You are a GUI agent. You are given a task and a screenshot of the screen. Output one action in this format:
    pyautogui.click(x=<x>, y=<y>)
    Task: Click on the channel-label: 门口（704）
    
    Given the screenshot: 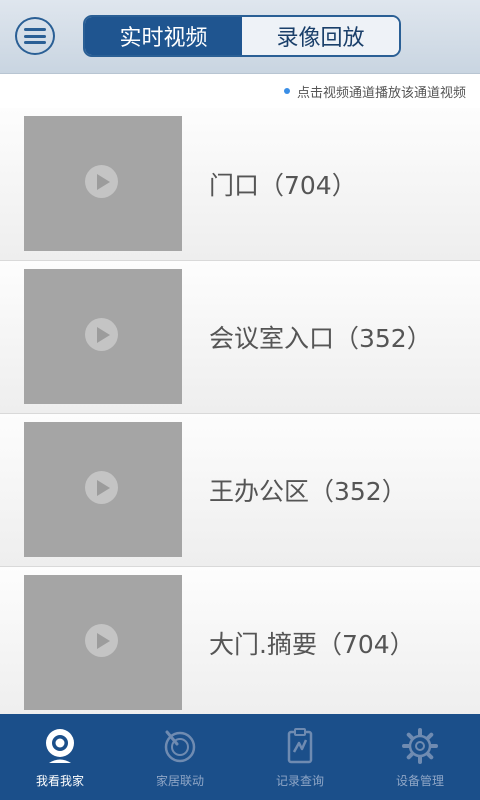 What is the action you would take?
    pyautogui.click(x=283, y=185)
    